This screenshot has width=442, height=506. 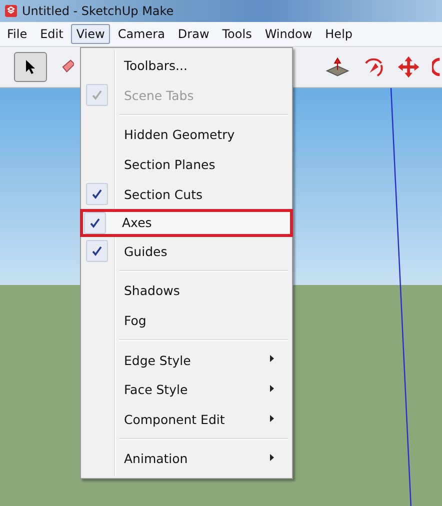 I want to click on window-title: Untitled - SketchUp Make, so click(x=98, y=11).